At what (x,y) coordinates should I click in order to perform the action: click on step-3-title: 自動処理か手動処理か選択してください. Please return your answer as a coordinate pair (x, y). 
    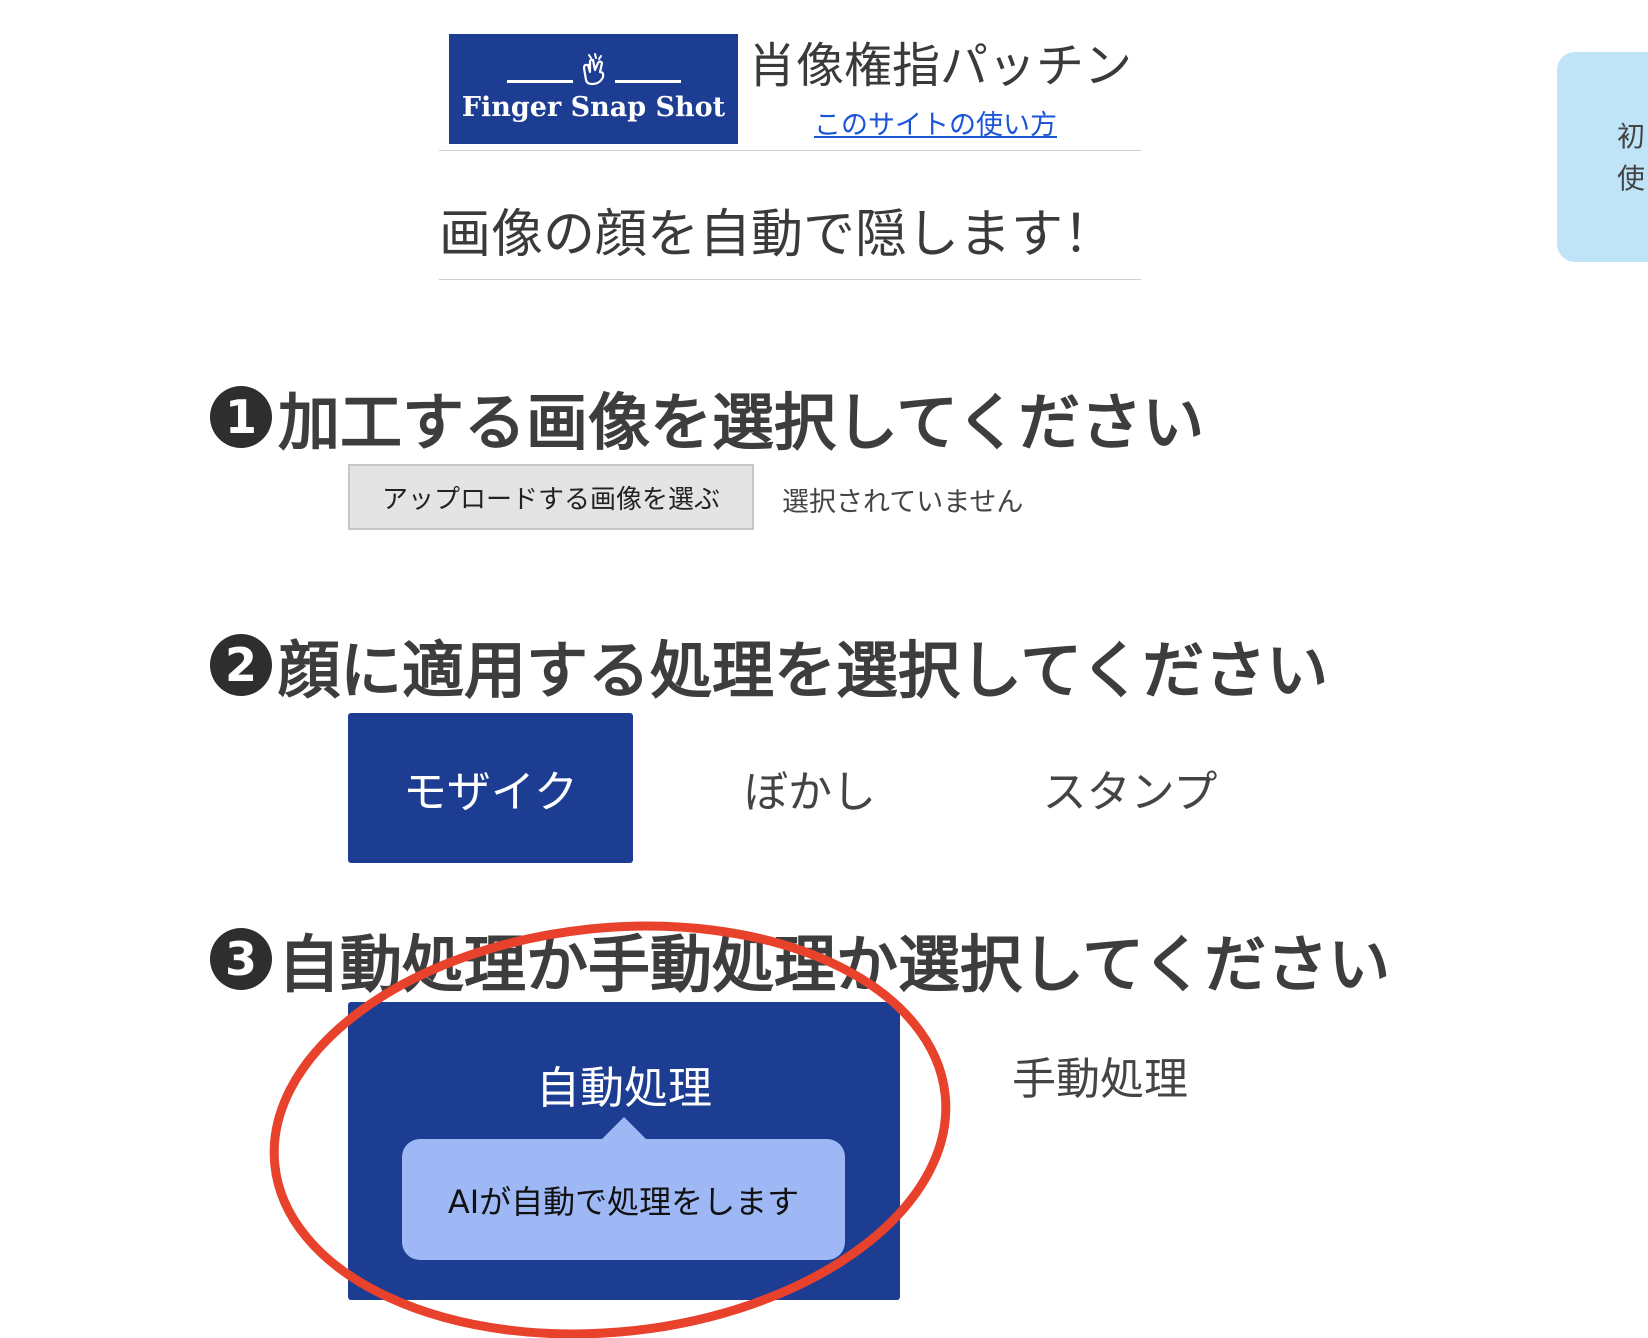
    Looking at the image, I should click on (834, 964).